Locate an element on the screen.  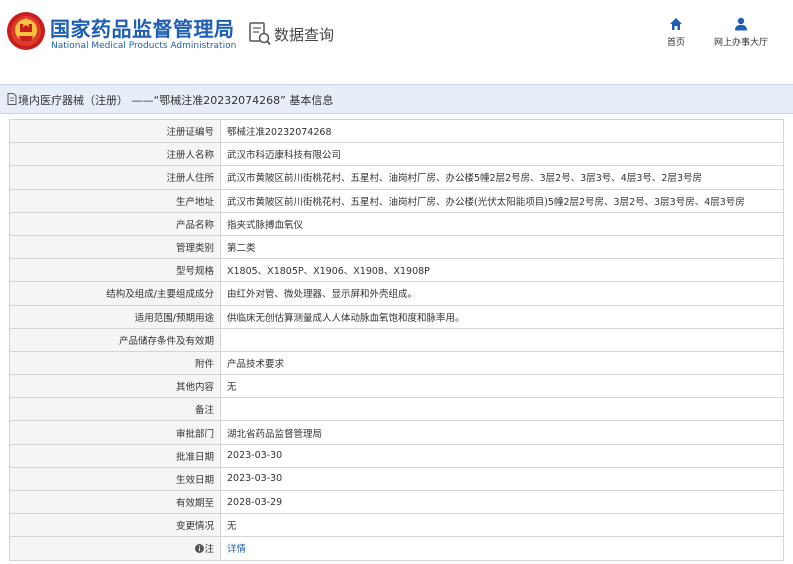
table-row: 结构及组成/主要组成成分 由红外对管、微处理器、显示屏和外壳组成。 is located at coordinates (396, 293).